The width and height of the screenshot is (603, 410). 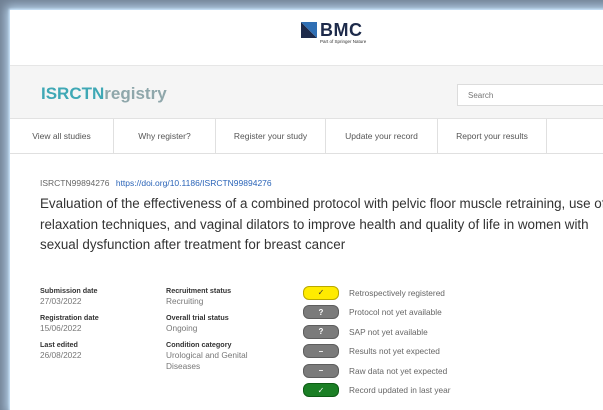 What do you see at coordinates (199, 290) in the screenshot?
I see `recruitment-status-label: Recruitment status` at bounding box center [199, 290].